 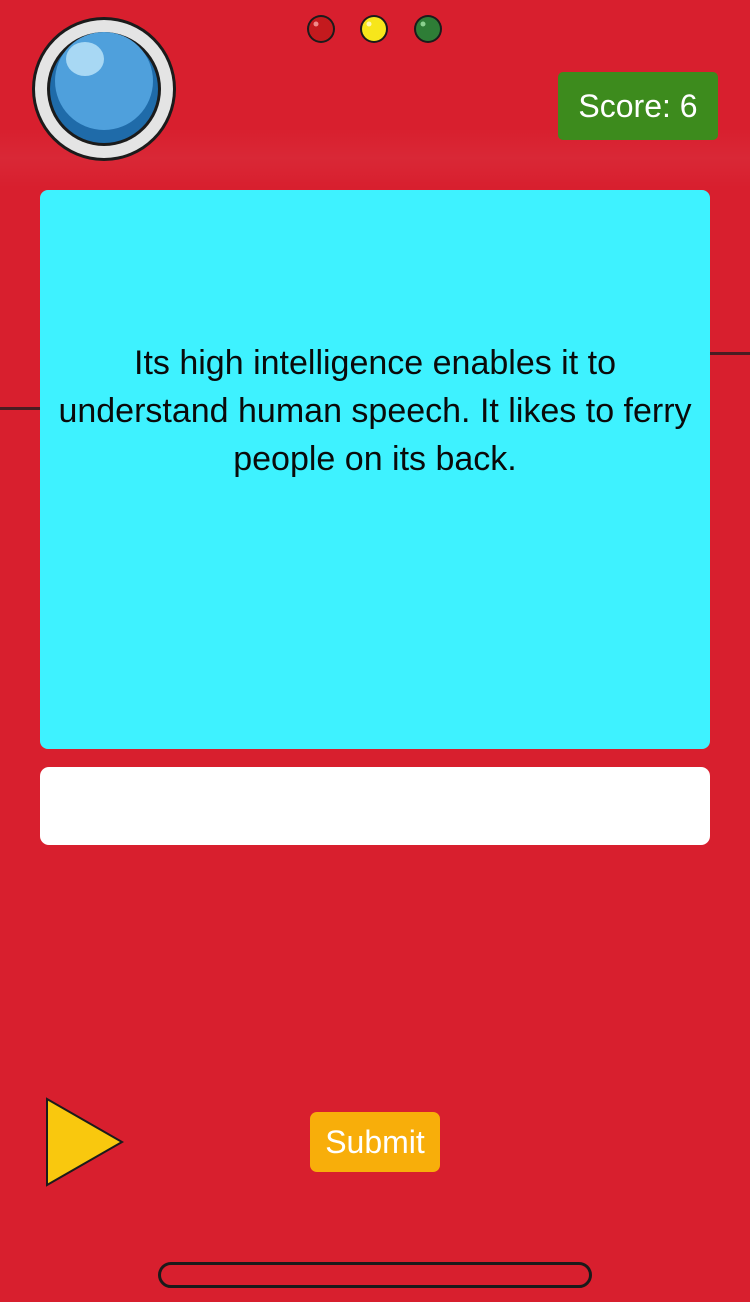 I want to click on score-badge: Score: 6, so click(x=638, y=106).